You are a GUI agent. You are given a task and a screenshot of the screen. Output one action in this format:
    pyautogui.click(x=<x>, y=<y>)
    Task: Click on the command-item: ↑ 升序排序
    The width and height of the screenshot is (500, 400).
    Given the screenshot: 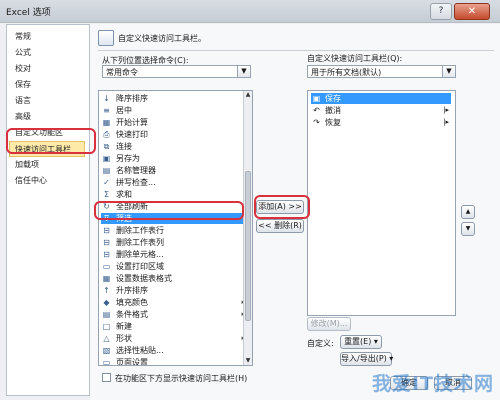 What is the action you would take?
    pyautogui.click(x=174, y=290)
    